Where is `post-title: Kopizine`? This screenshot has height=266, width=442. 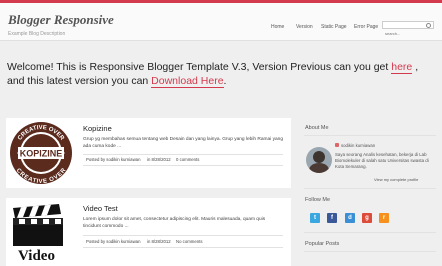
post-title: Kopizine is located at coordinates (97, 128).